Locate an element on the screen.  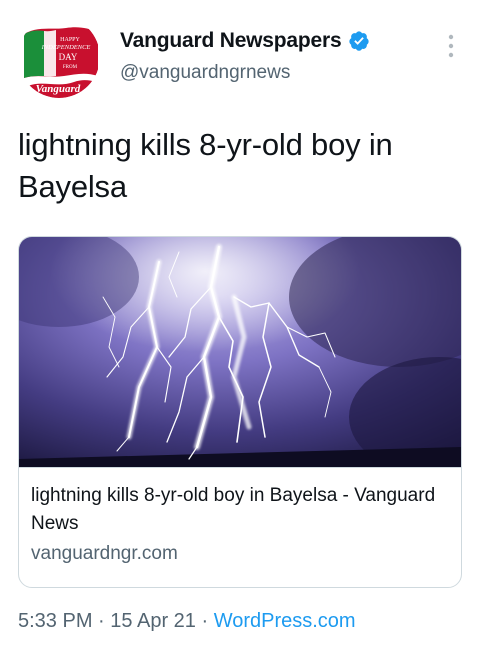
avatar-line3: DAY is located at coordinates (68, 57).